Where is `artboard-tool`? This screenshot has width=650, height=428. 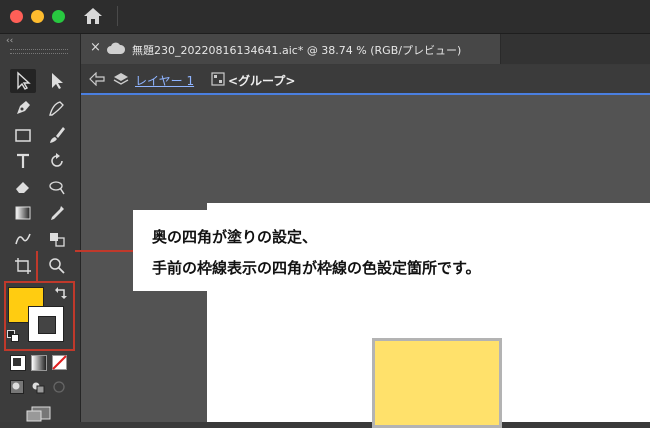
artboard-tool is located at coordinates (23, 266).